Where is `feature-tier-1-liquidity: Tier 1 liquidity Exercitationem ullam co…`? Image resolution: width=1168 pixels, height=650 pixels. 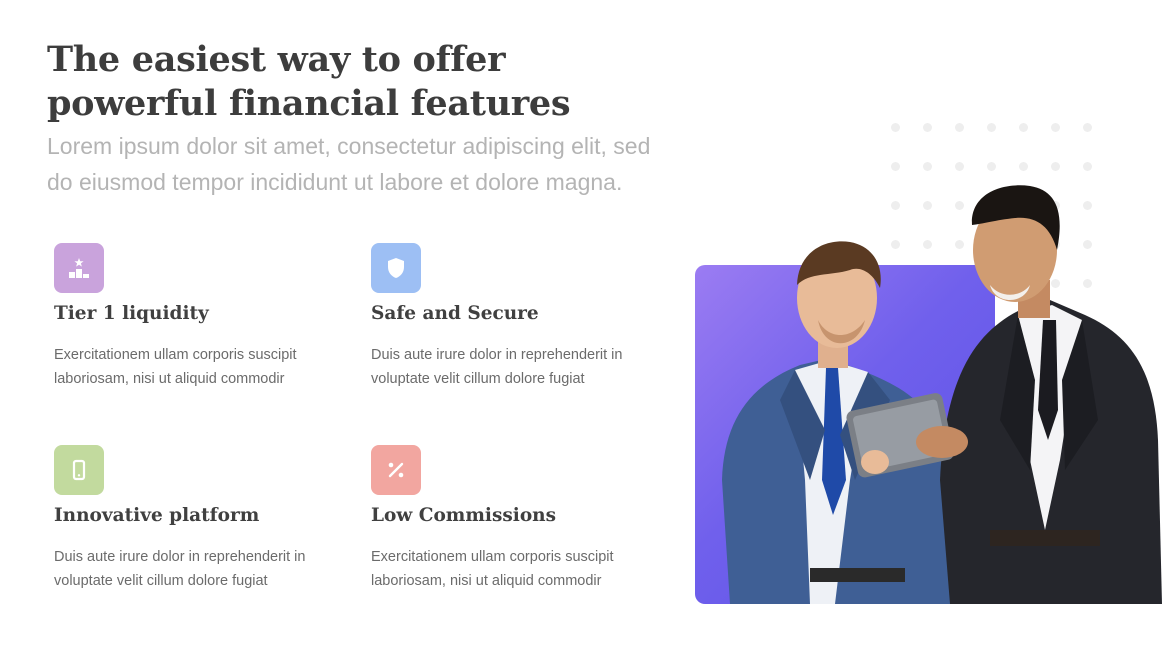
feature-tier-1-liquidity: Tier 1 liquidity Exercitationem ullam co… is located at coordinates (204, 317).